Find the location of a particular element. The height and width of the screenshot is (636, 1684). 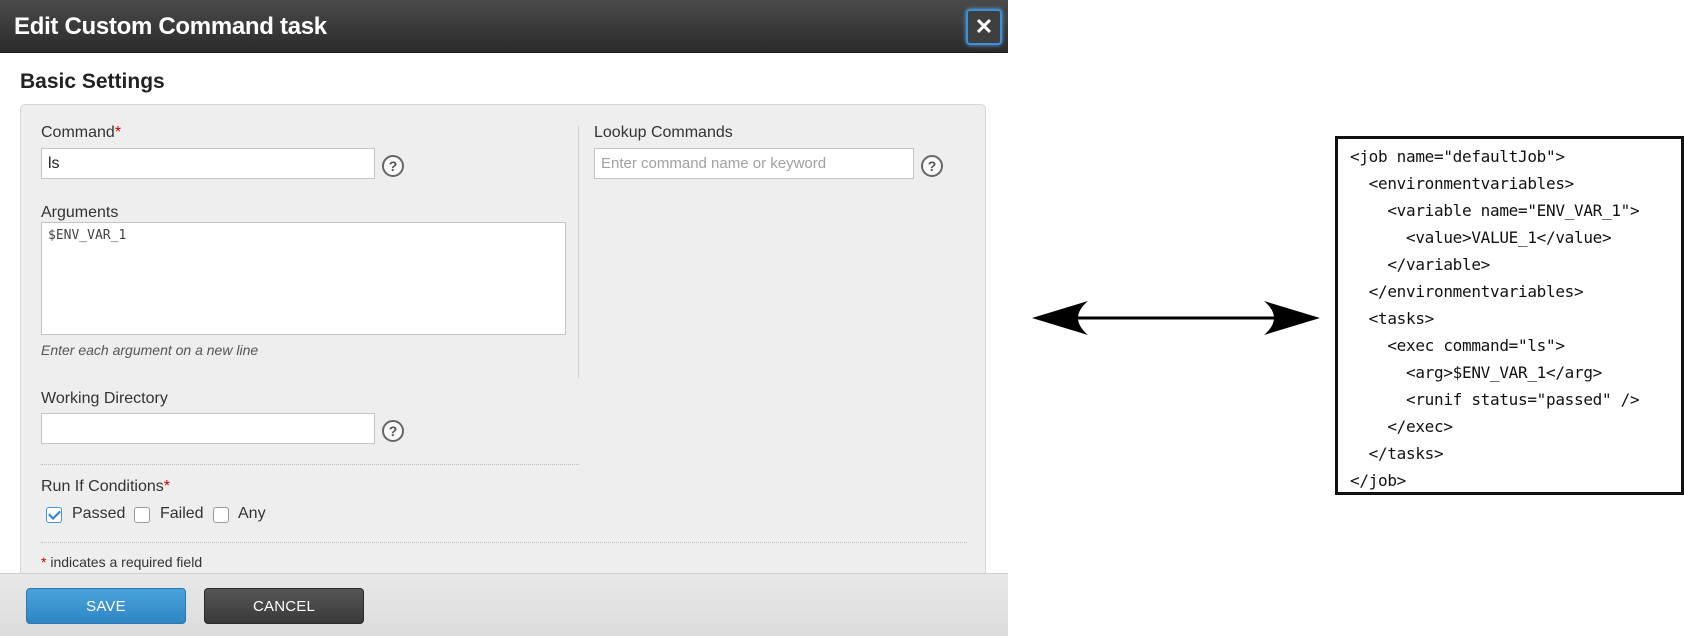

working-directory-input is located at coordinates (208, 428).